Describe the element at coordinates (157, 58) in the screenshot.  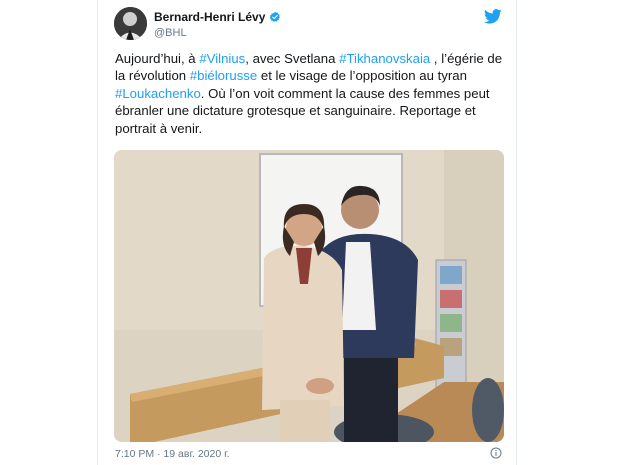
I see `tweet-text-segment: Aujourd’hui, à` at that location.